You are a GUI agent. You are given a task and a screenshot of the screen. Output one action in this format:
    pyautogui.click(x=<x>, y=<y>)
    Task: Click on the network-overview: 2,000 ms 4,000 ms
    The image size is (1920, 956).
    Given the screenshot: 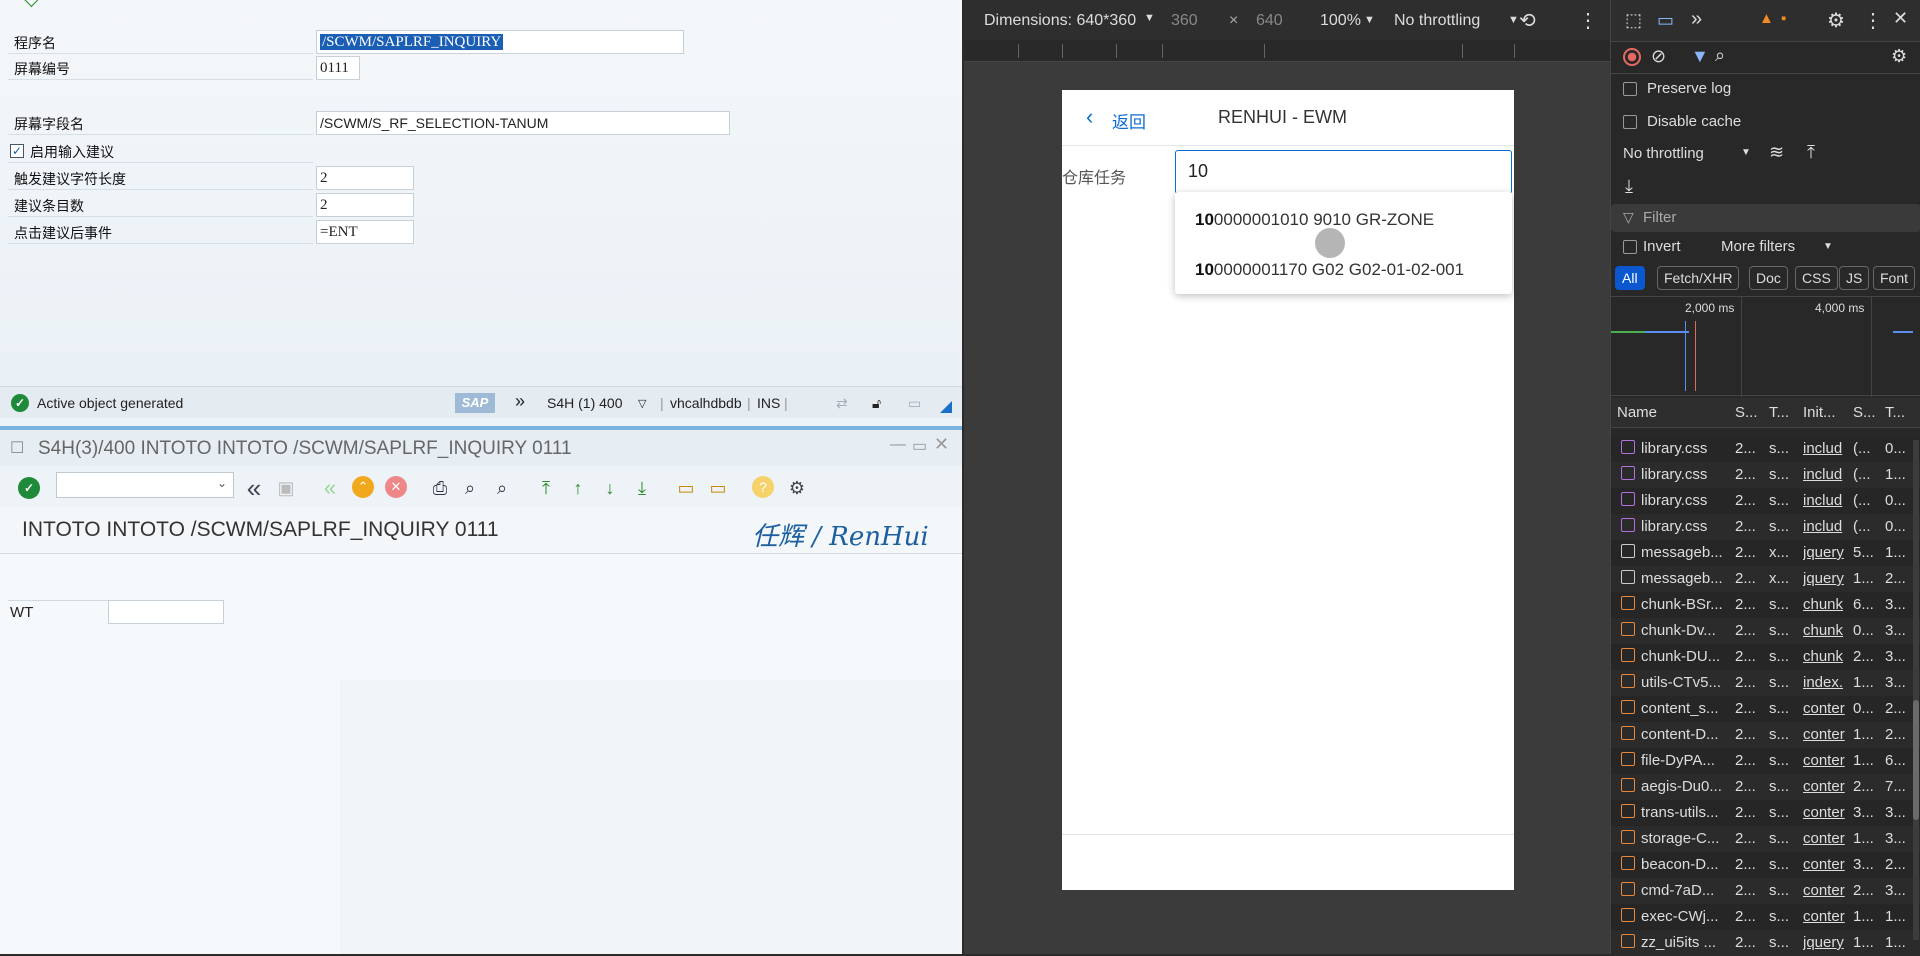 What is the action you would take?
    pyautogui.click(x=1765, y=346)
    